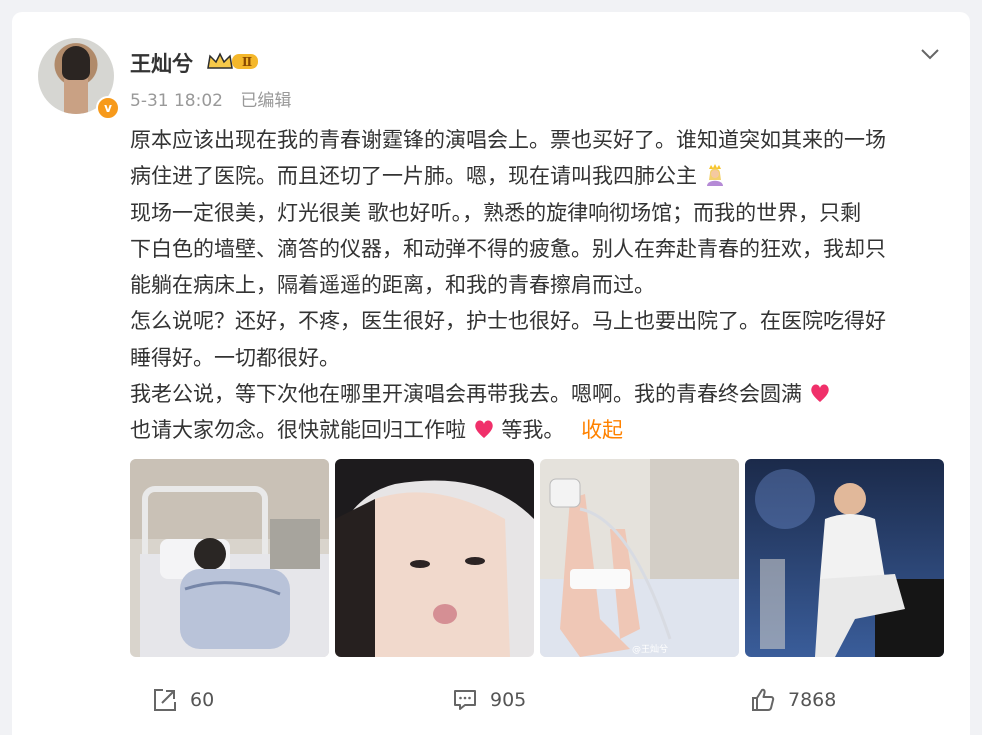 This screenshot has height=735, width=982. I want to click on iv-hand-photo: @王灿兮, so click(639, 558).